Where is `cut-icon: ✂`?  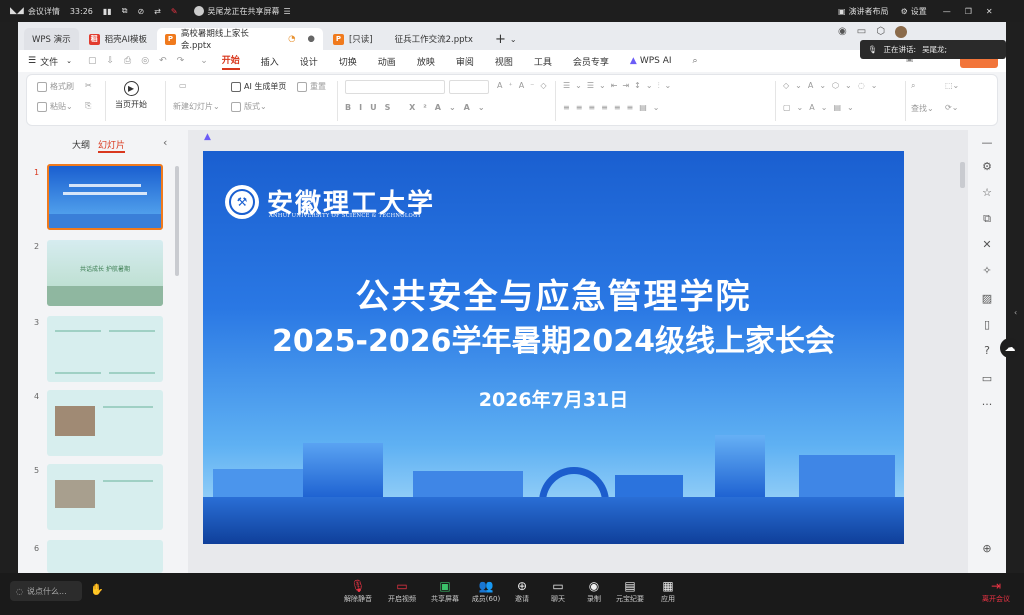 cut-icon: ✂ is located at coordinates (88, 85).